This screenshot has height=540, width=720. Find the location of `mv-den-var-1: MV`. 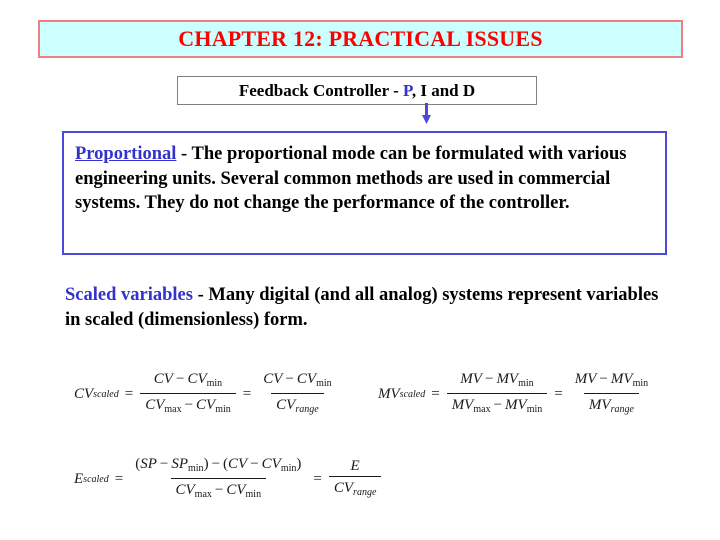

mv-den-var-1: MV is located at coordinates (462, 405).